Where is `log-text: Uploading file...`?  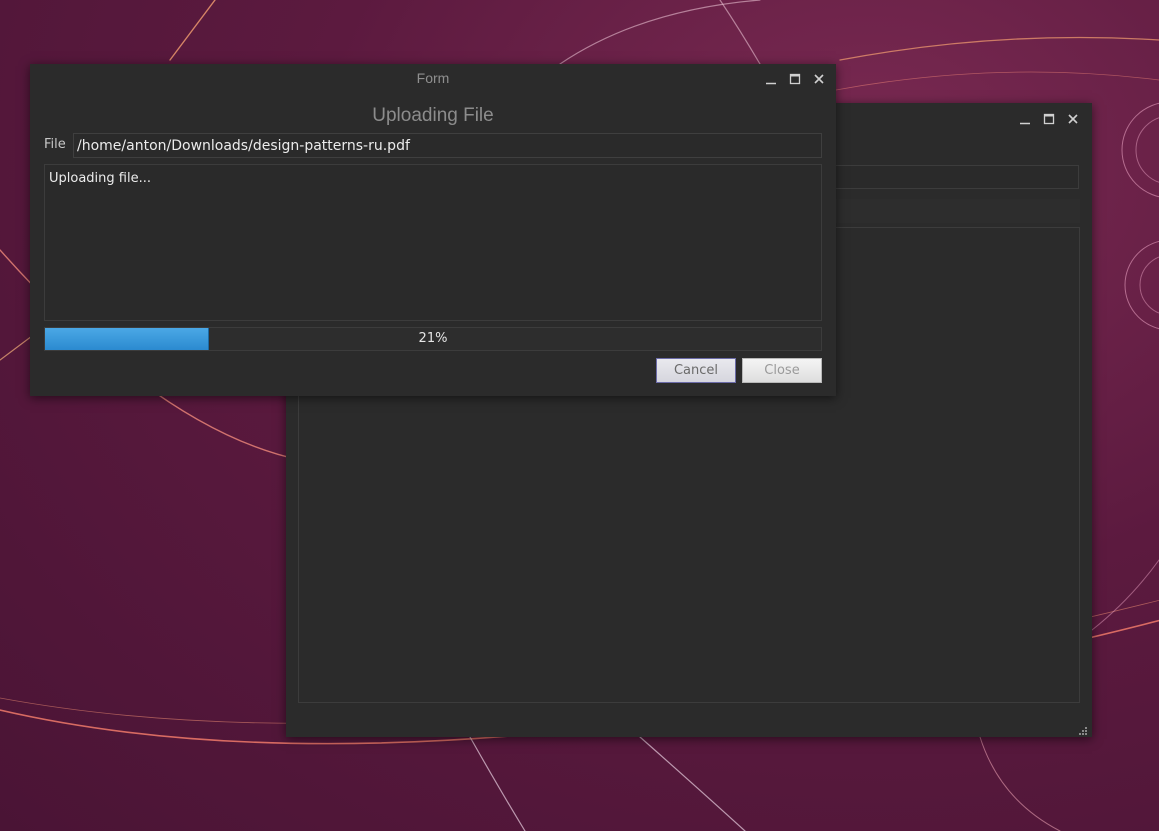 log-text: Uploading file... is located at coordinates (100, 178).